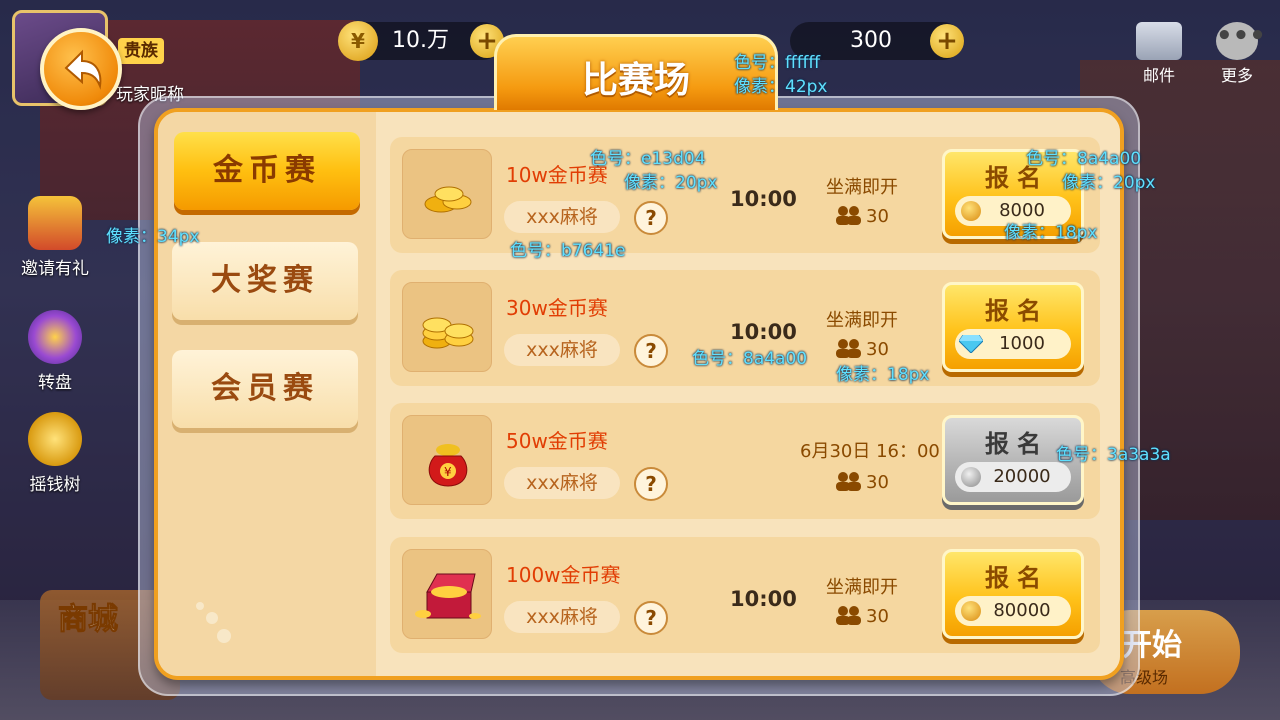 The image size is (1280, 720). Describe the element at coordinates (1241, 41) in the screenshot. I see `more-icon: •••` at that location.